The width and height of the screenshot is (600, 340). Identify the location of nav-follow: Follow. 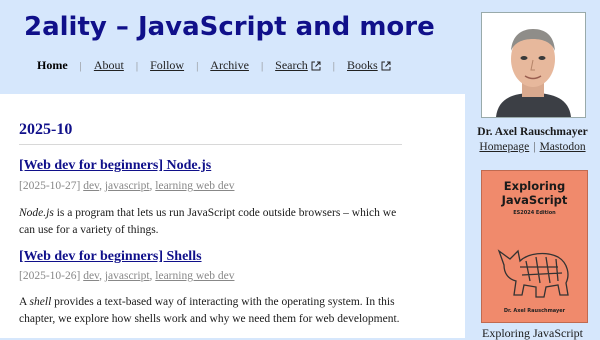
(167, 65).